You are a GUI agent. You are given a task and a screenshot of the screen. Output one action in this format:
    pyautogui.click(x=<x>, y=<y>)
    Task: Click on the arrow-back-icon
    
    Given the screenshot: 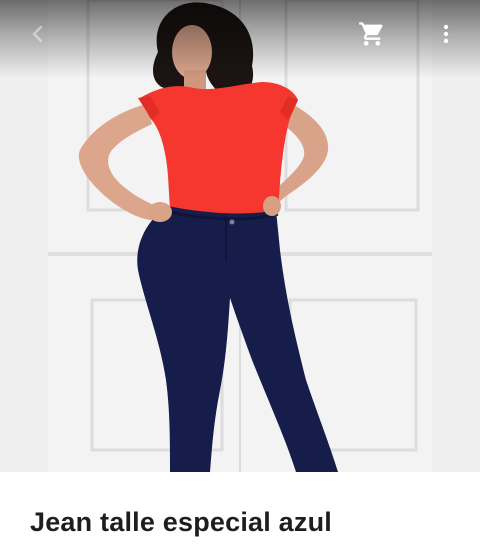 What is the action you would take?
    pyautogui.click(x=37, y=34)
    